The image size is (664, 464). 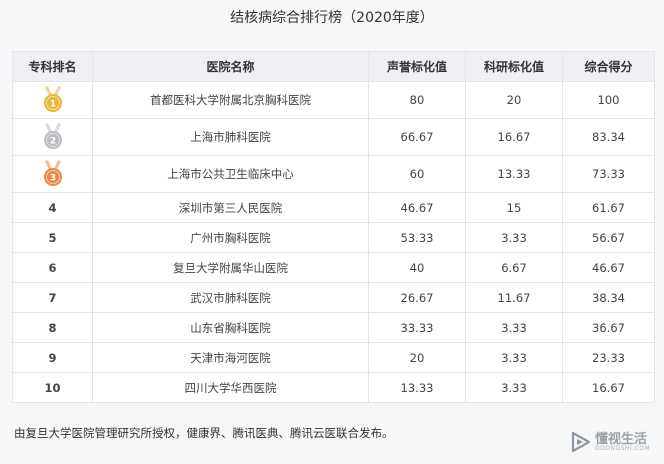 I want to click on hospital-name-cell: 复旦大学附属华山医院, so click(x=230, y=267).